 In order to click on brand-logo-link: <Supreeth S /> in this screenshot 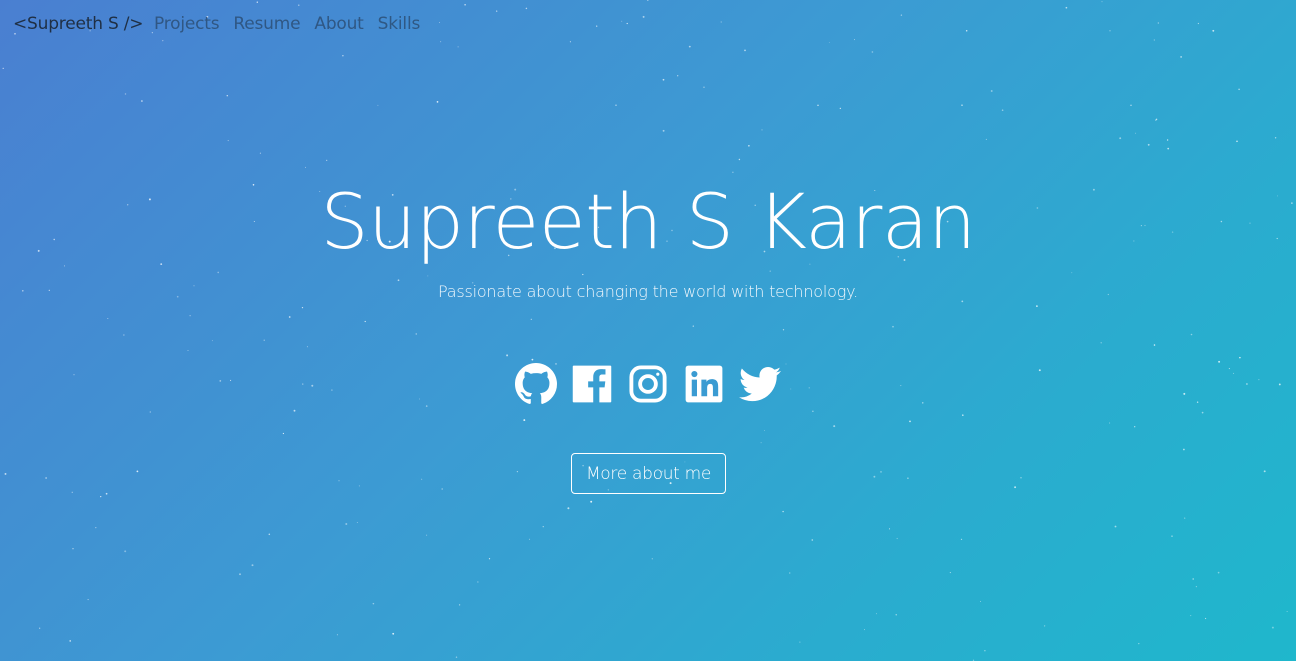, I will do `click(78, 24)`.